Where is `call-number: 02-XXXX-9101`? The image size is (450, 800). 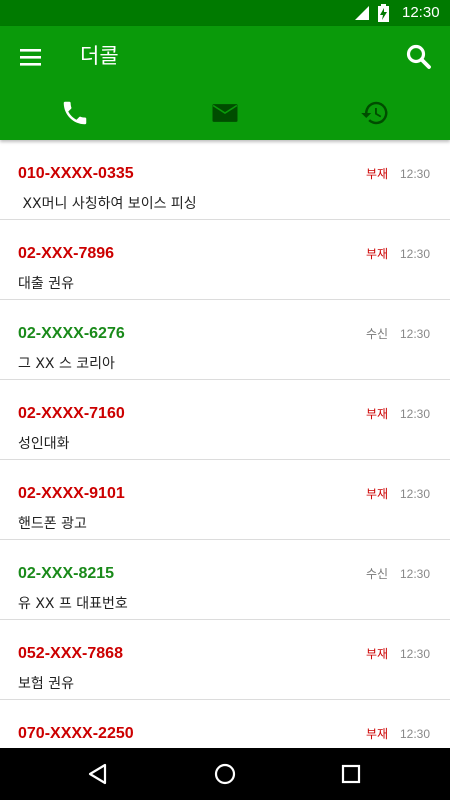
call-number: 02-XXXX-9101 is located at coordinates (71, 493).